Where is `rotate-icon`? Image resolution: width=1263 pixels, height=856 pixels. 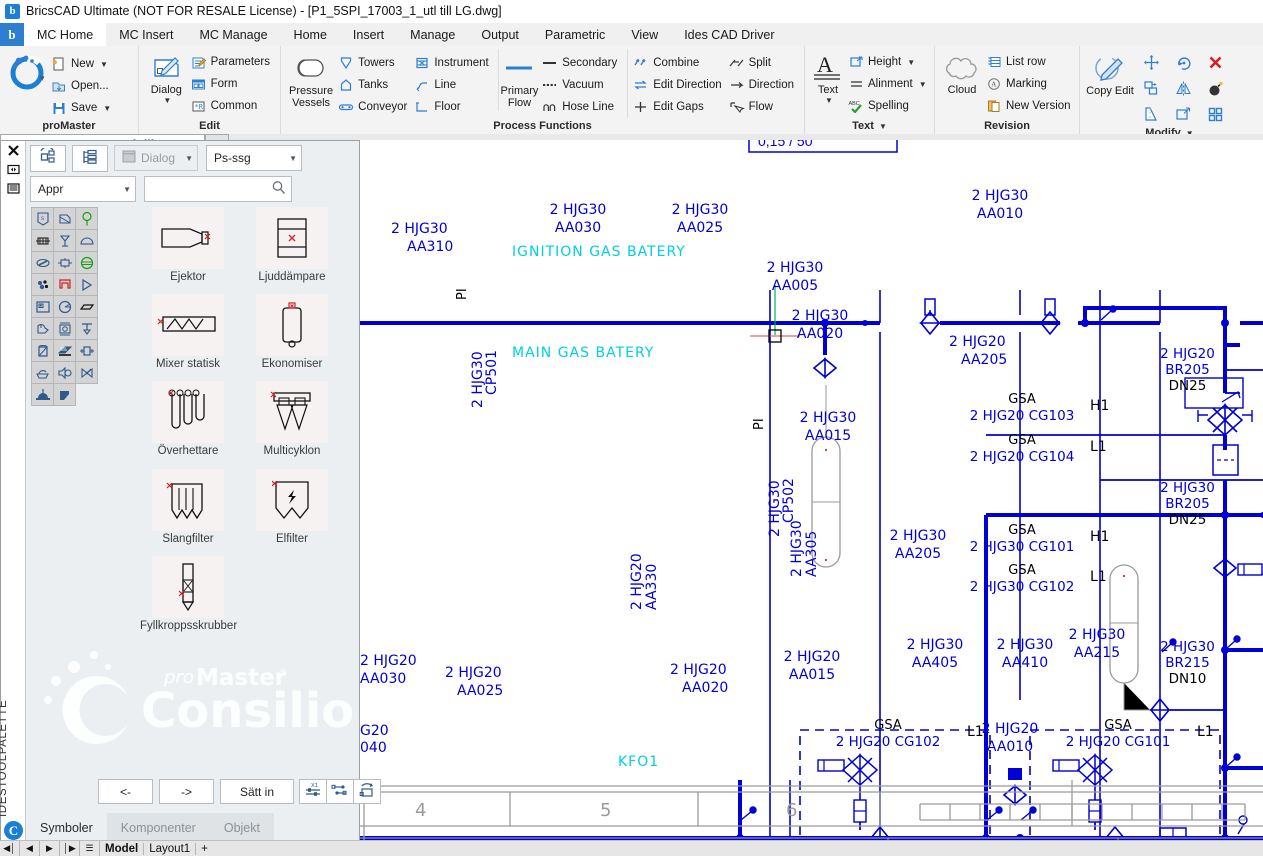
rotate-icon is located at coordinates (1183, 62).